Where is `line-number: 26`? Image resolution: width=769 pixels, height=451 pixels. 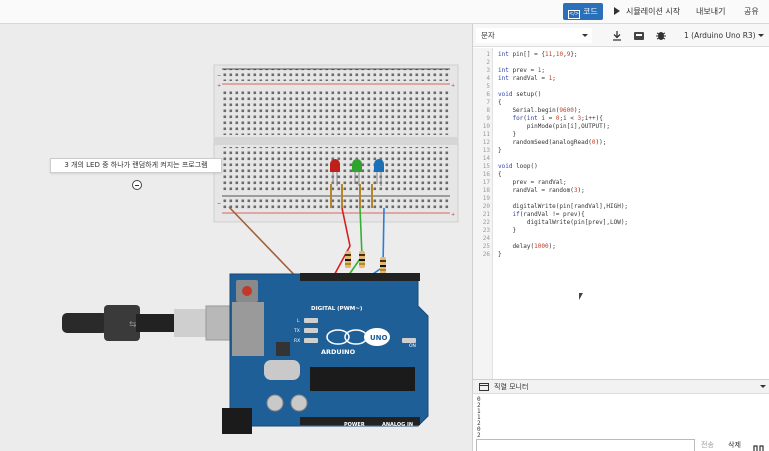 line-number: 26 is located at coordinates (486, 254).